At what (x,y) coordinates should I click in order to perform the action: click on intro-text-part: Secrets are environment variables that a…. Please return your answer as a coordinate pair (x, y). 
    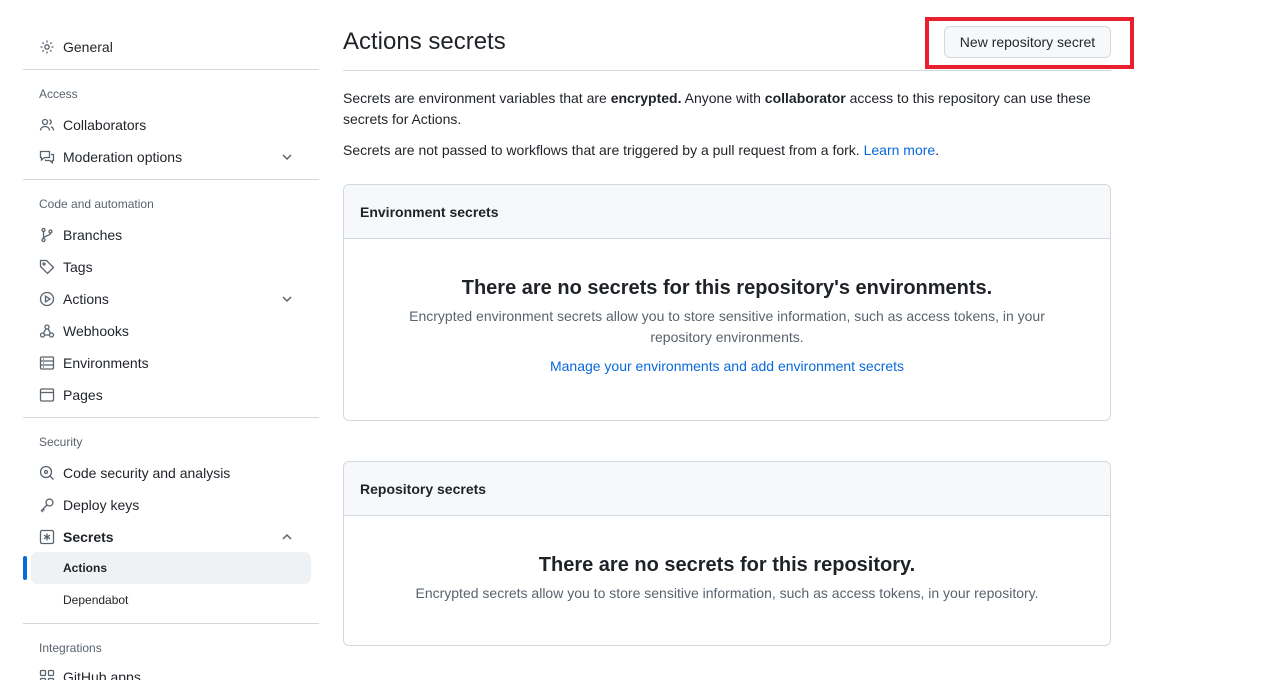
    Looking at the image, I should click on (477, 98).